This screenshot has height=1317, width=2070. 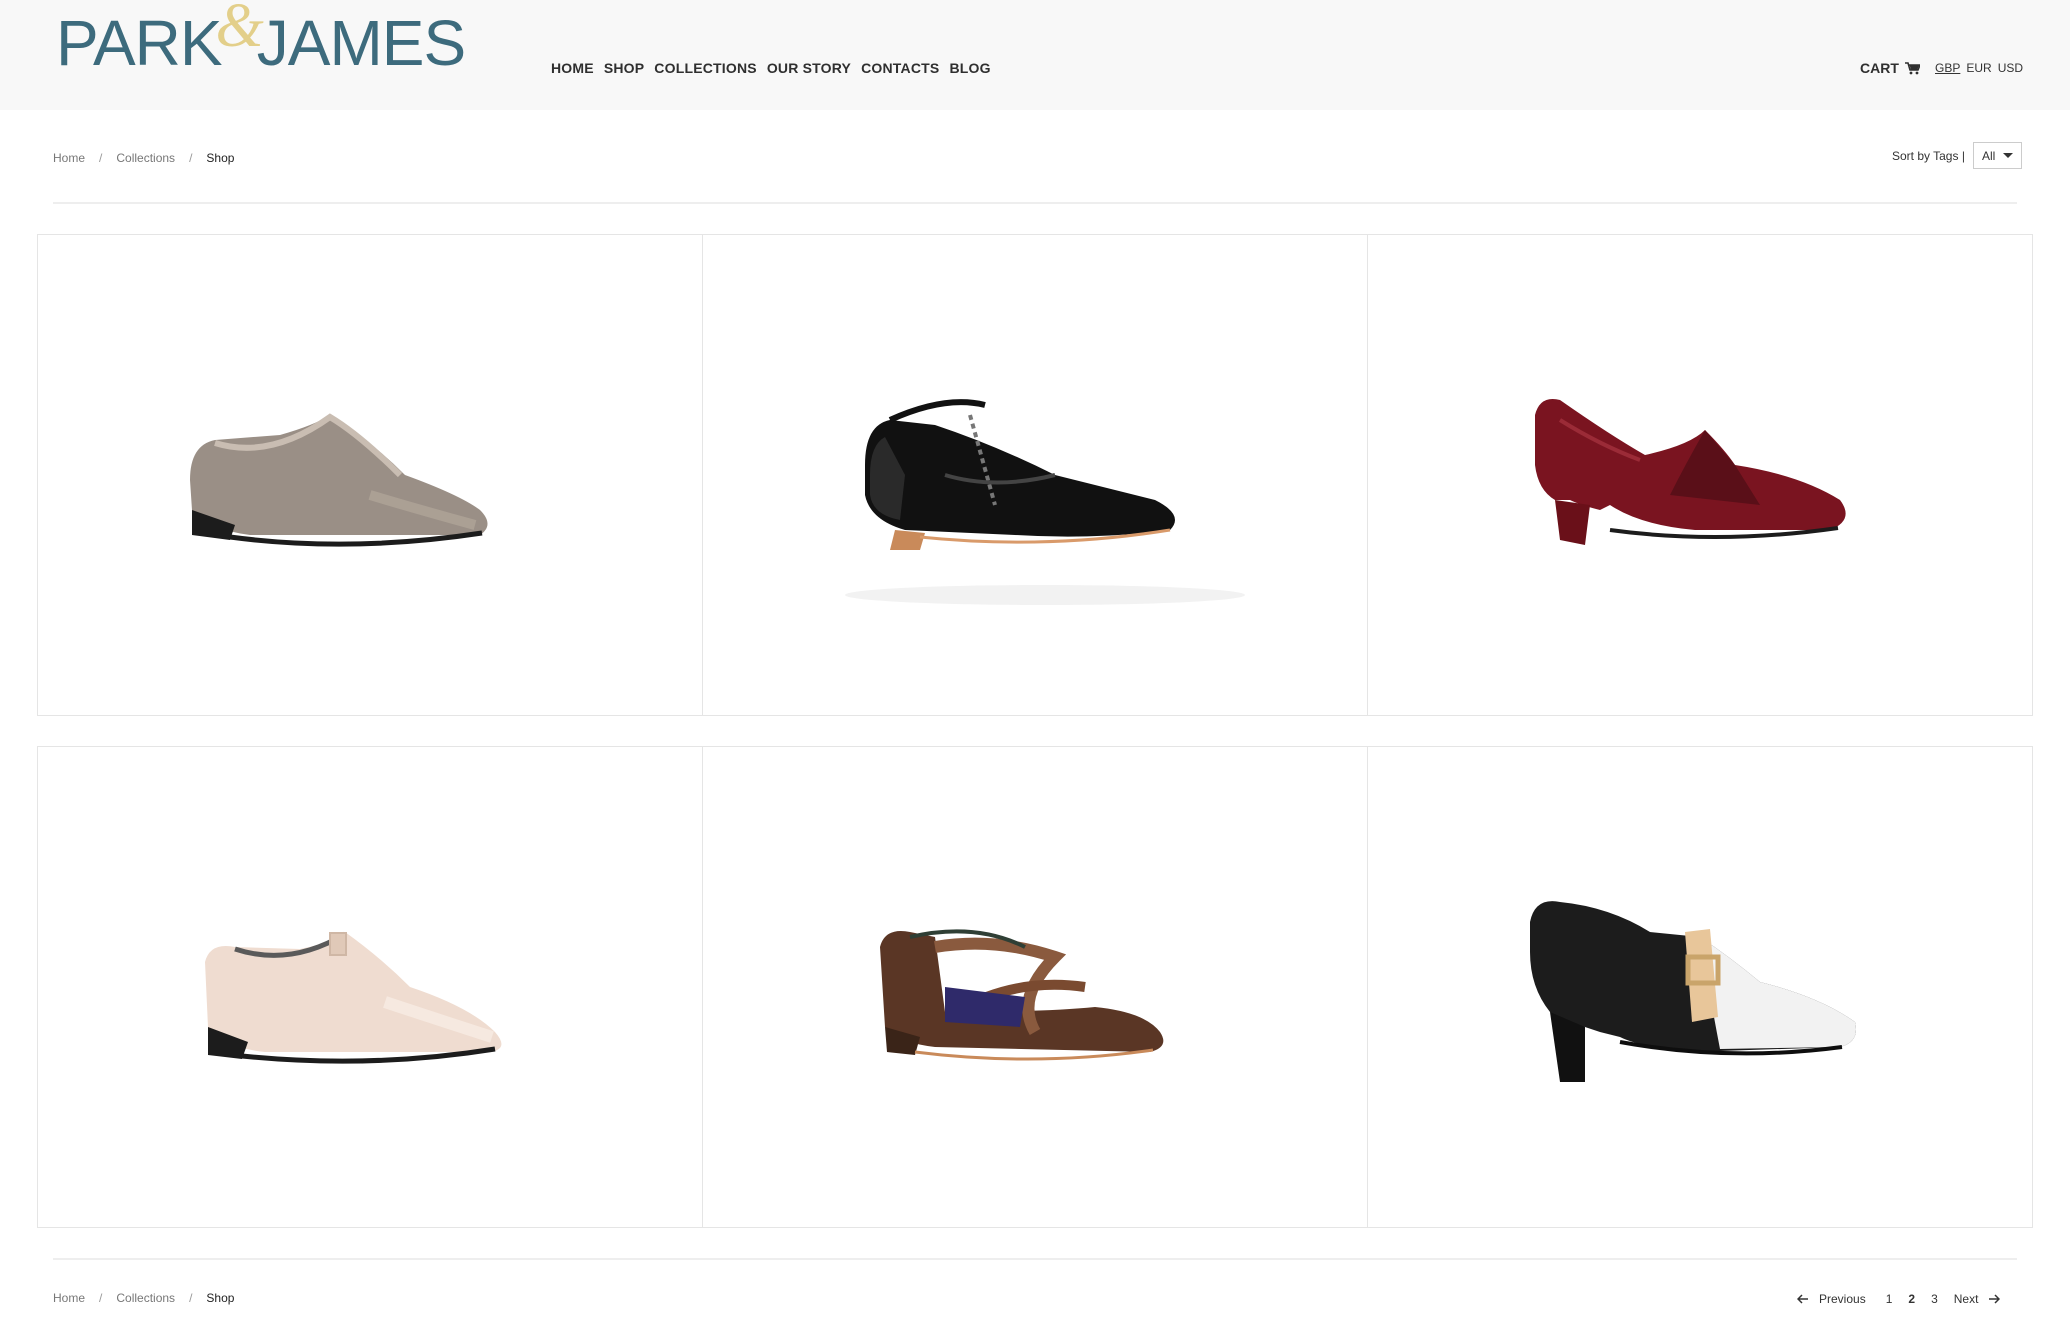 What do you see at coordinates (969, 68) in the screenshot?
I see `nav-blog: BLOG` at bounding box center [969, 68].